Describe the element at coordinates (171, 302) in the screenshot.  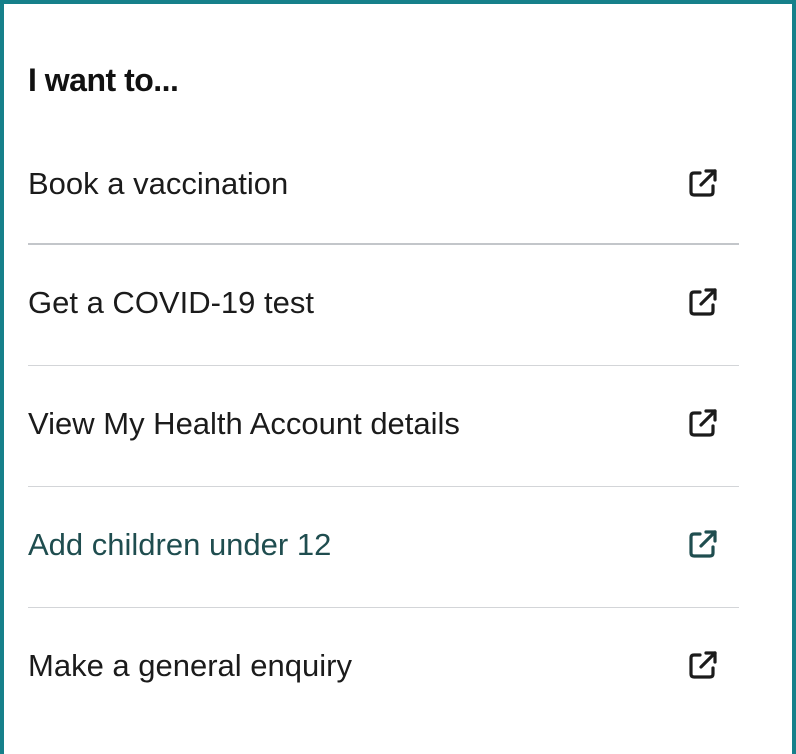
I see `link-label: Get a COVID-19 test` at that location.